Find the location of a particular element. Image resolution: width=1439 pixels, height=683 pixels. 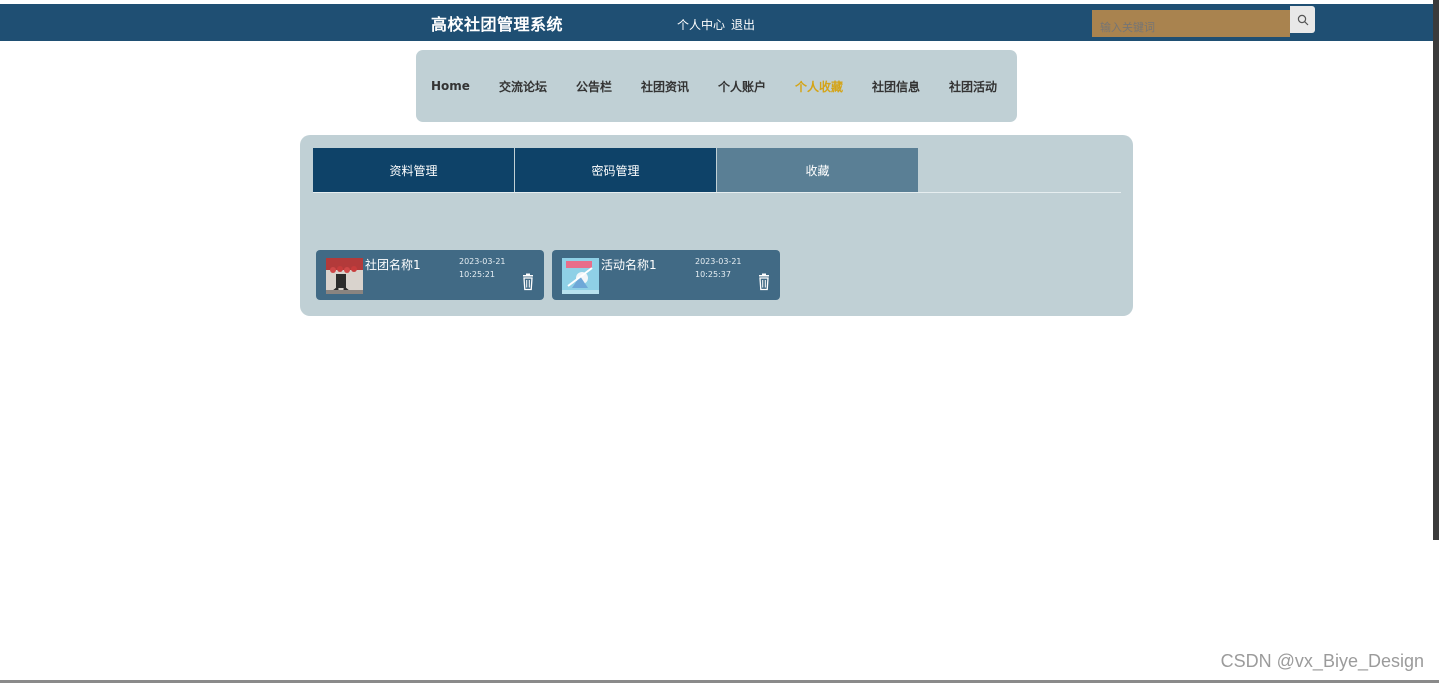

nav-account: 个人账户 is located at coordinates (742, 86).